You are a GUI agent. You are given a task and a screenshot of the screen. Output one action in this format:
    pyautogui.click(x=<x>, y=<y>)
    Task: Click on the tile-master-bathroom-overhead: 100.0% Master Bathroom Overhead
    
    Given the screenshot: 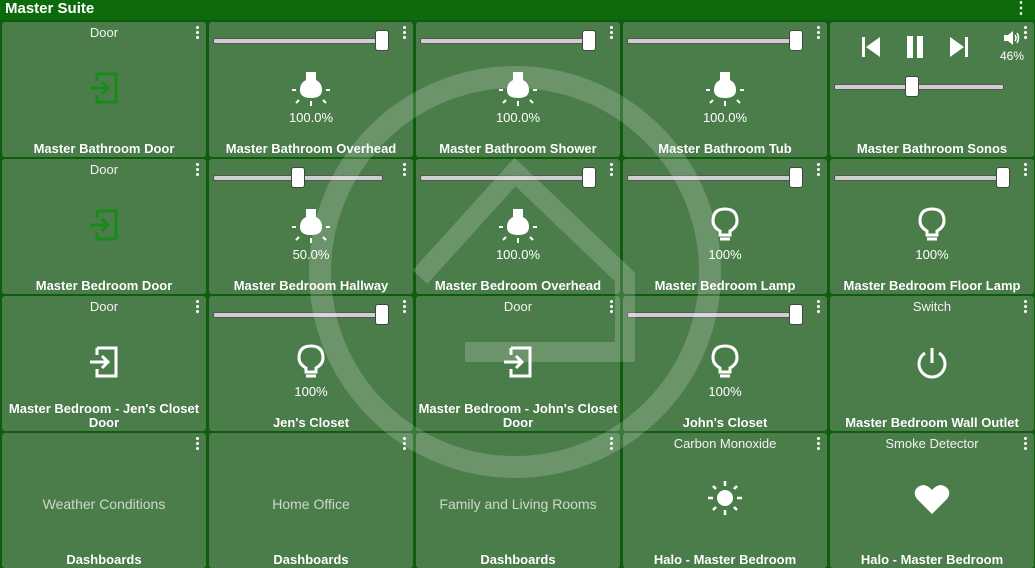 What is the action you would take?
    pyautogui.click(x=311, y=89)
    